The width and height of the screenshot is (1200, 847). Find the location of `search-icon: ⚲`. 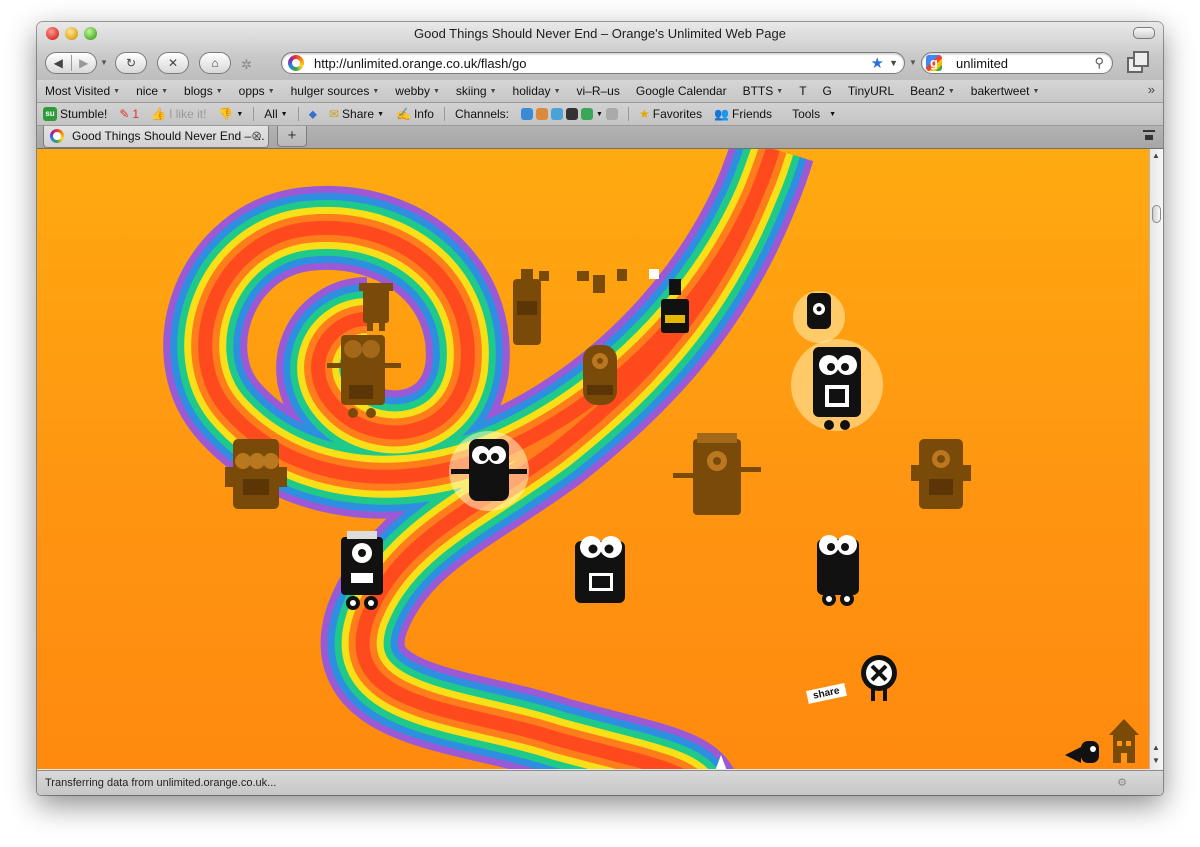

search-icon: ⚲ is located at coordinates (1099, 63).